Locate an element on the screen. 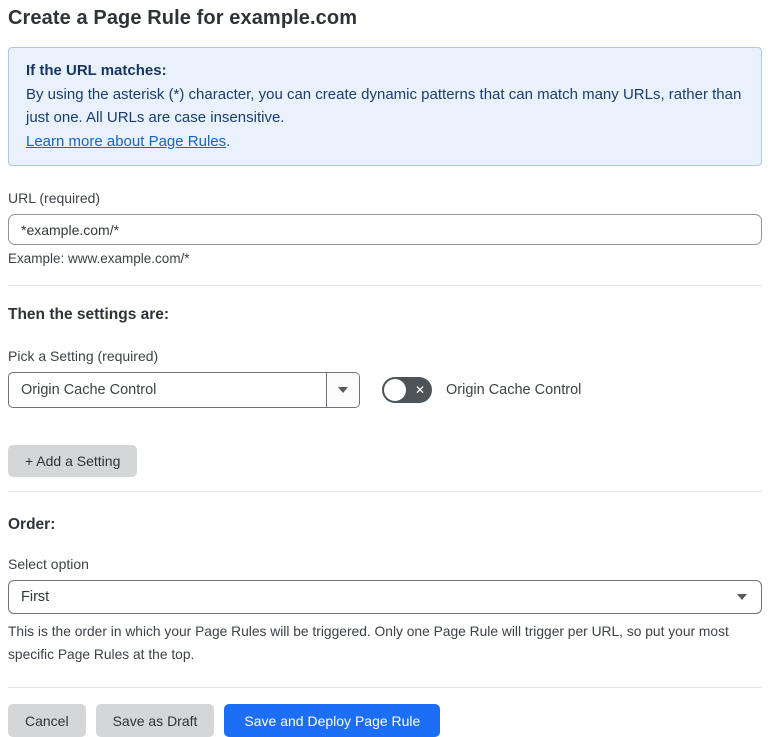  order-section-heading: Order: is located at coordinates (32, 524).